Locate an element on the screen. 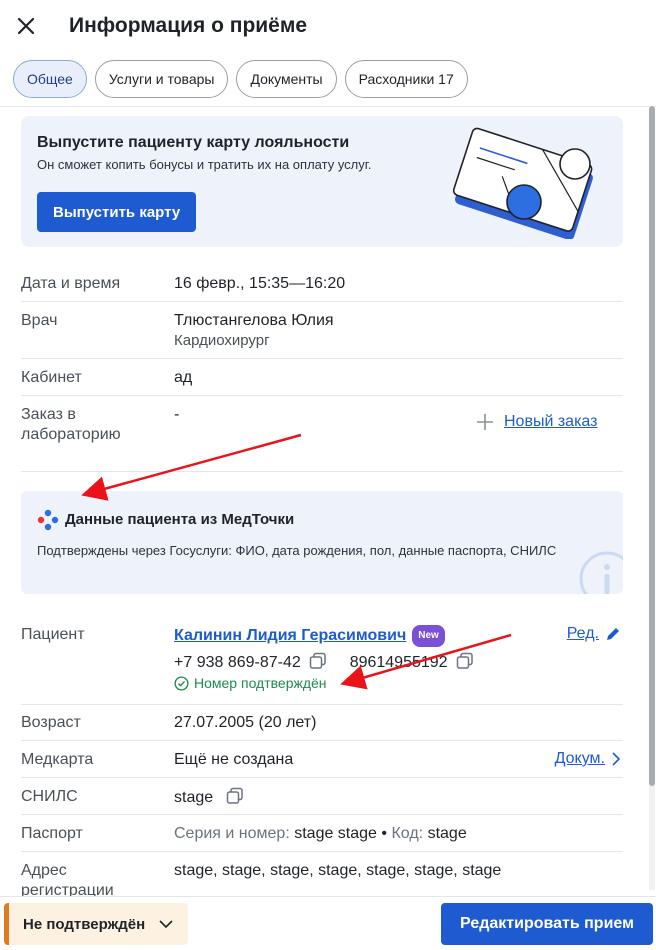 This screenshot has height=950, width=656. age-value: 27.07.2005 (20 лет) is located at coordinates (245, 722).